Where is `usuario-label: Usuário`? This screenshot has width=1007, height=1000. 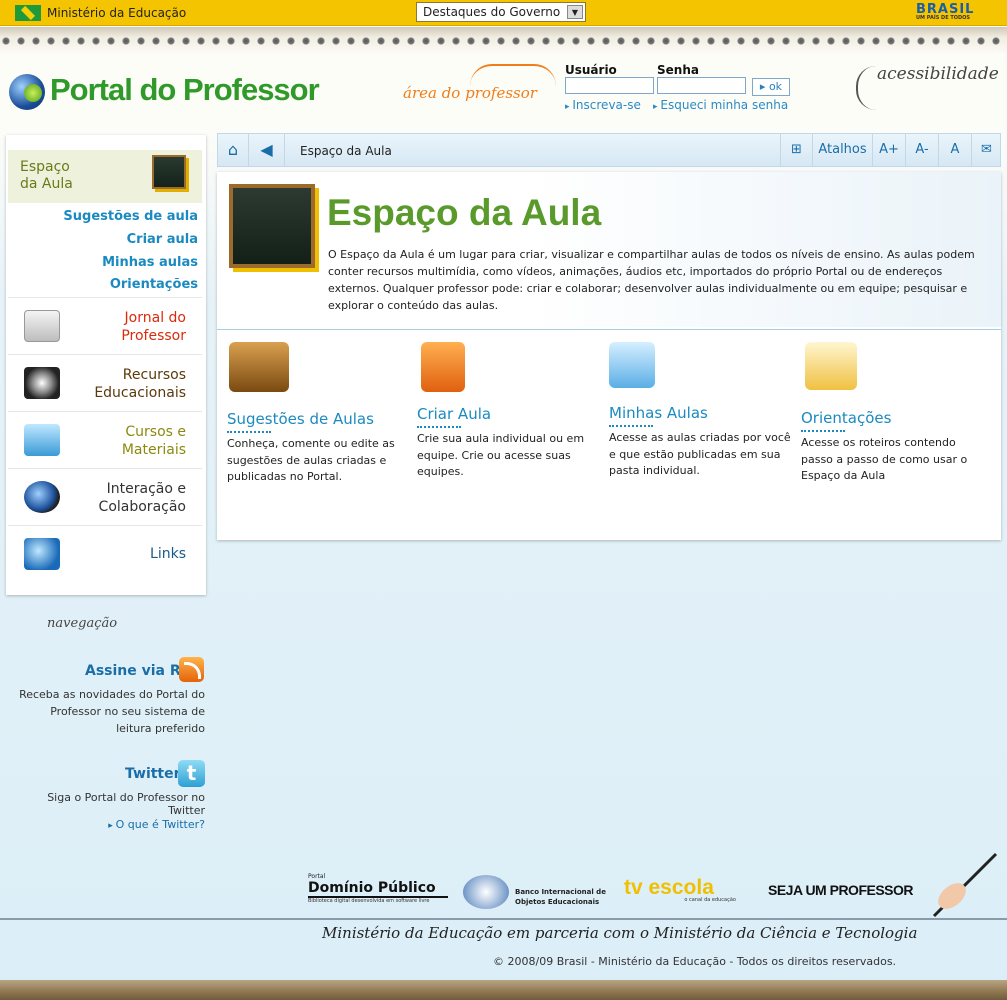 usuario-label: Usuário is located at coordinates (591, 70).